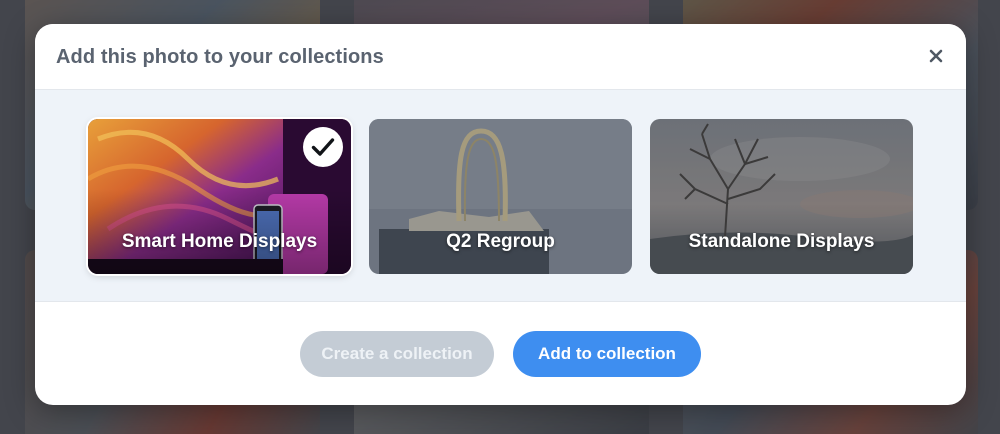  I want to click on selected-badge, so click(323, 147).